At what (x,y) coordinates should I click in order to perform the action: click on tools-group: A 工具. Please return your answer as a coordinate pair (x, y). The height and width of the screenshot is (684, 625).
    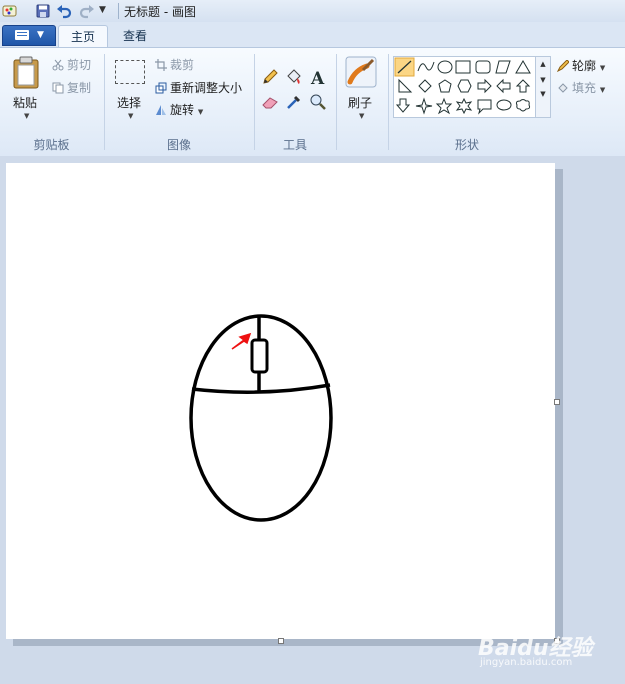
    Looking at the image, I should click on (295, 102).